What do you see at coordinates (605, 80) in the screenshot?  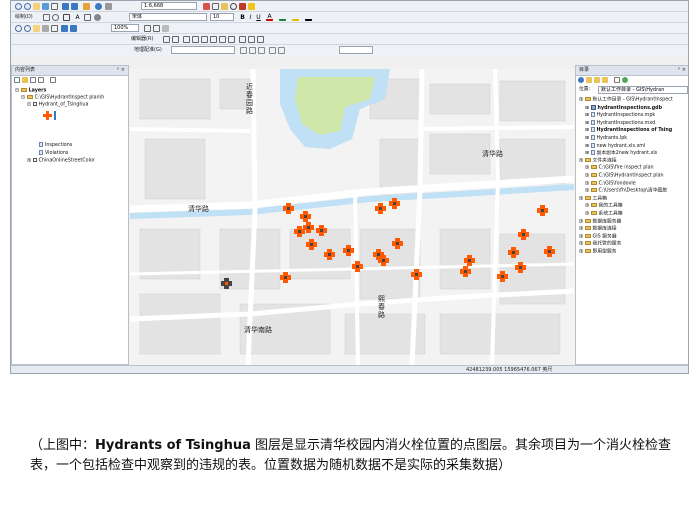 I see `connect-folder-icon` at bounding box center [605, 80].